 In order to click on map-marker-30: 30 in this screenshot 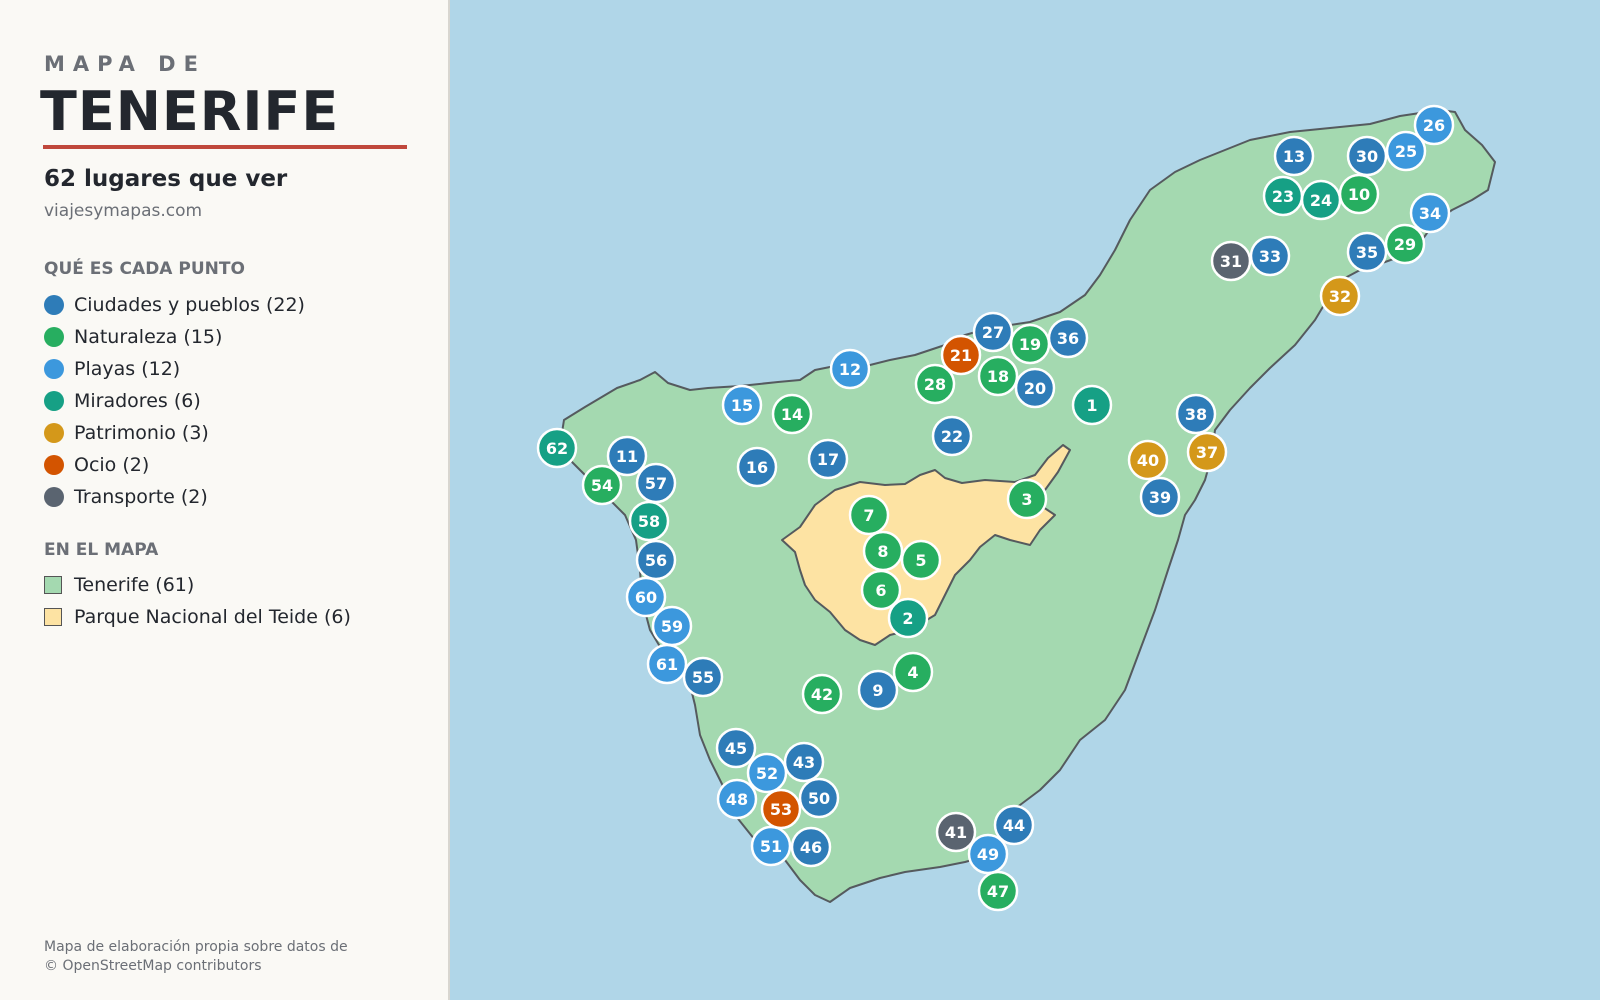, I will do `click(1367, 156)`.